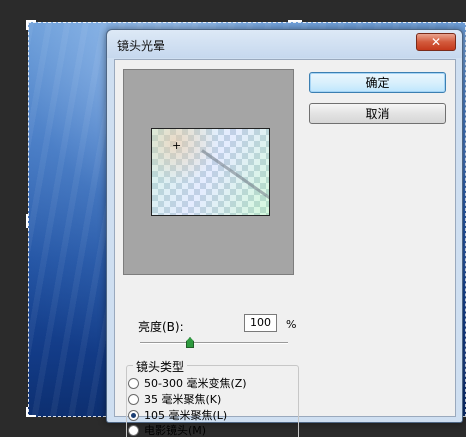 This screenshot has height=437, width=466. What do you see at coordinates (186, 415) in the screenshot?
I see `radio-label: 105 毫米聚焦(L)` at bounding box center [186, 415].